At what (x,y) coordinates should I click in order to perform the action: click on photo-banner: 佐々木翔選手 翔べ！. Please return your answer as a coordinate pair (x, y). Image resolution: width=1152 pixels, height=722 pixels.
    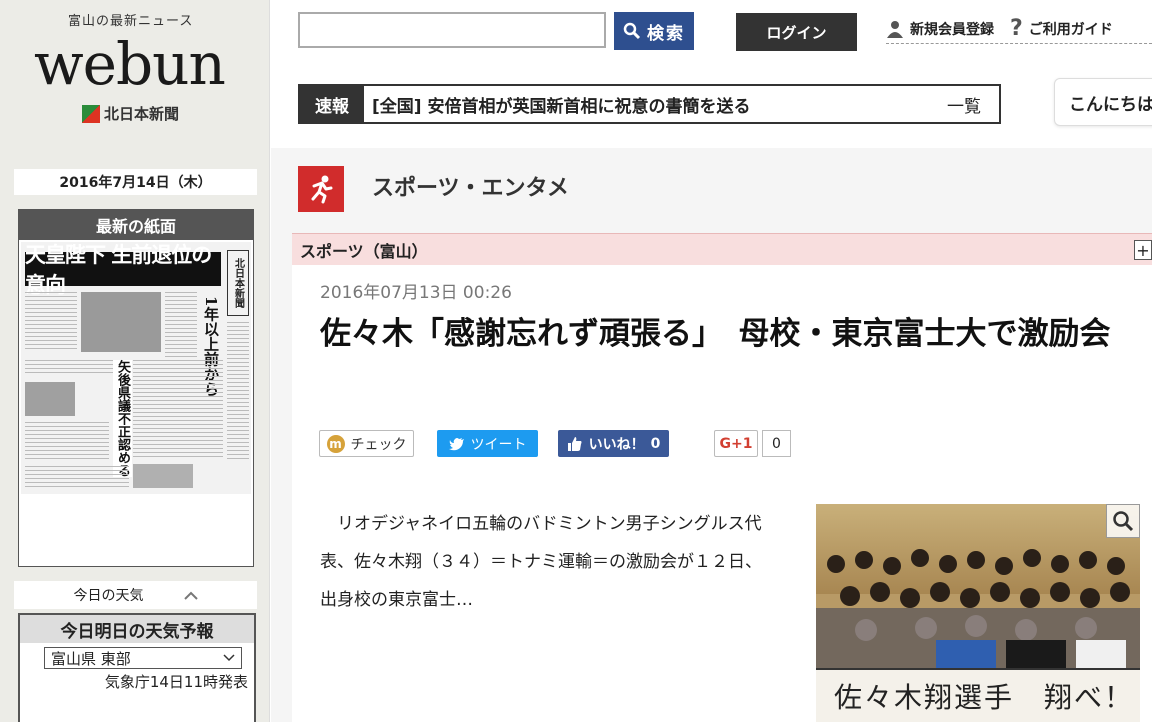
    Looking at the image, I should click on (978, 695).